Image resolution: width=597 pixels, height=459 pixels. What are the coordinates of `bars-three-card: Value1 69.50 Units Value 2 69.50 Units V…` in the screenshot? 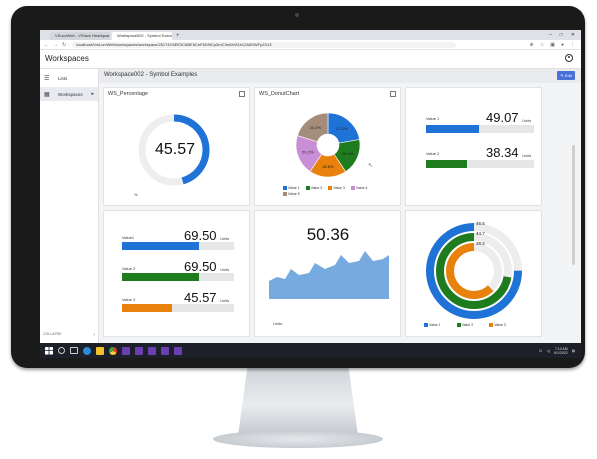 It's located at (176, 273).